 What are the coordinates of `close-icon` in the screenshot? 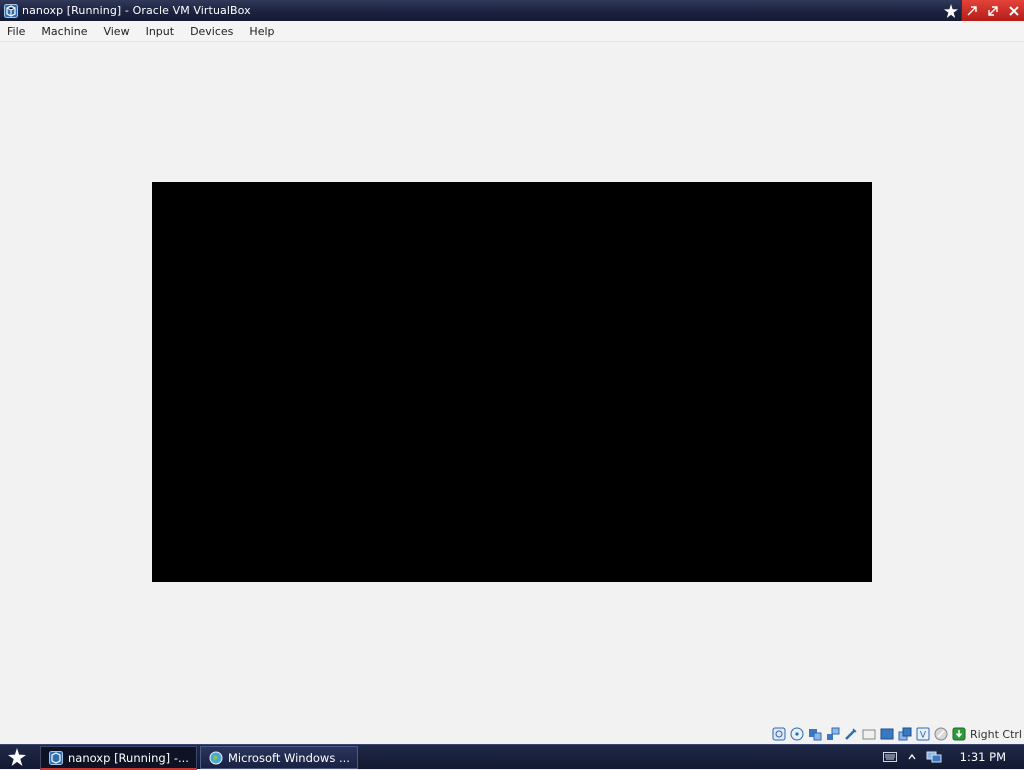 It's located at (1014, 11).